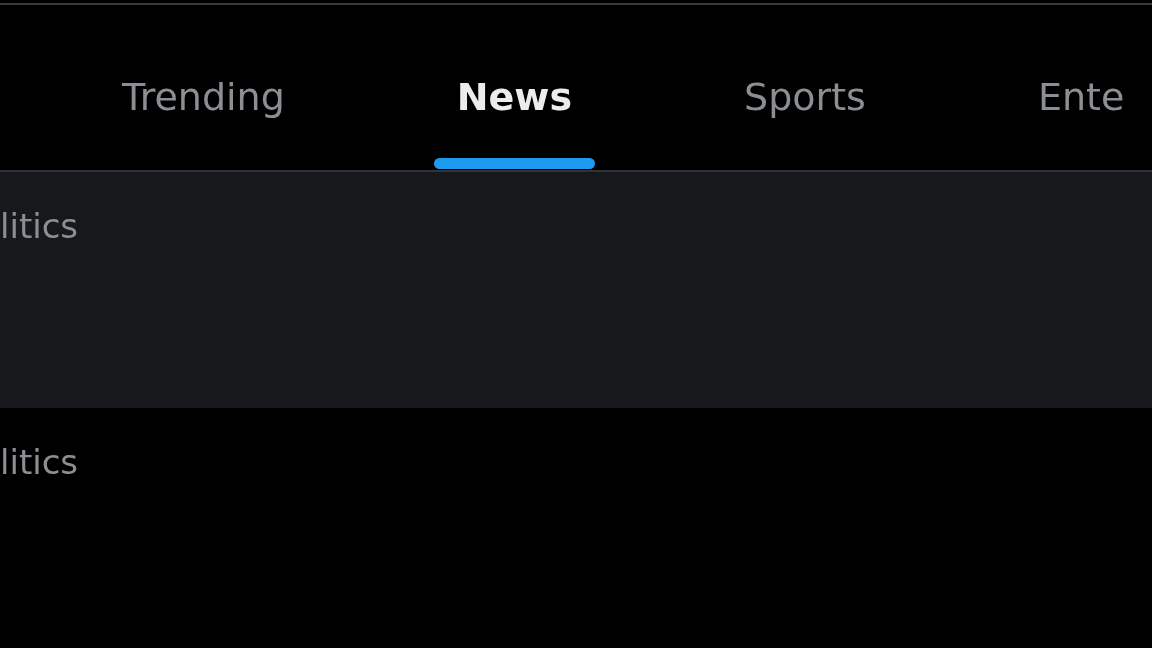 The height and width of the screenshot is (648, 1152). What do you see at coordinates (514, 87) in the screenshot?
I see `tab: News` at bounding box center [514, 87].